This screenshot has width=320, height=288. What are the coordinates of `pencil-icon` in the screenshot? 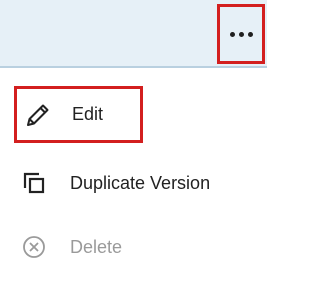 It's located at (38, 115).